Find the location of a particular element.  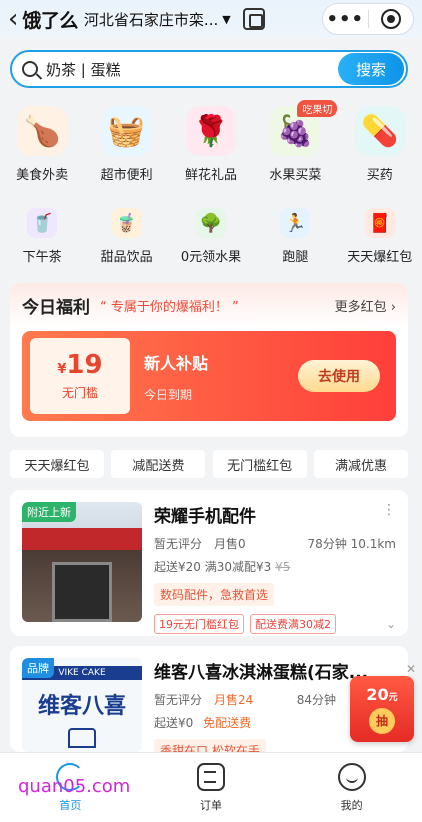

category-icon: 🍗 is located at coordinates (42, 131).